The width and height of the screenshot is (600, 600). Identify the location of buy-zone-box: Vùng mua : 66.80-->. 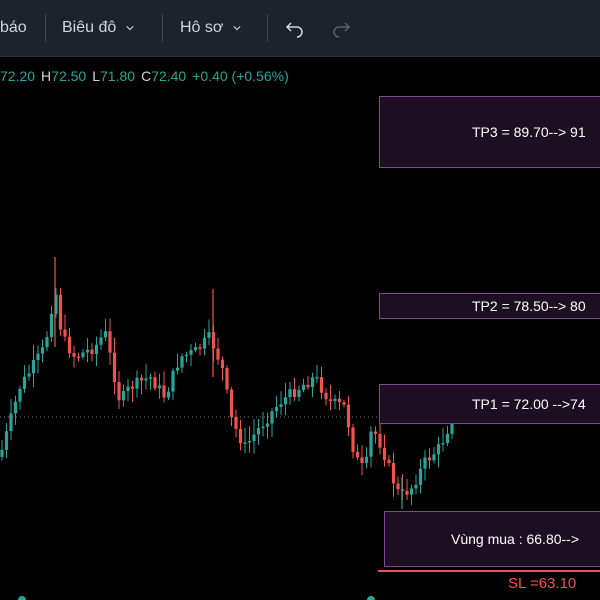
(492, 539).